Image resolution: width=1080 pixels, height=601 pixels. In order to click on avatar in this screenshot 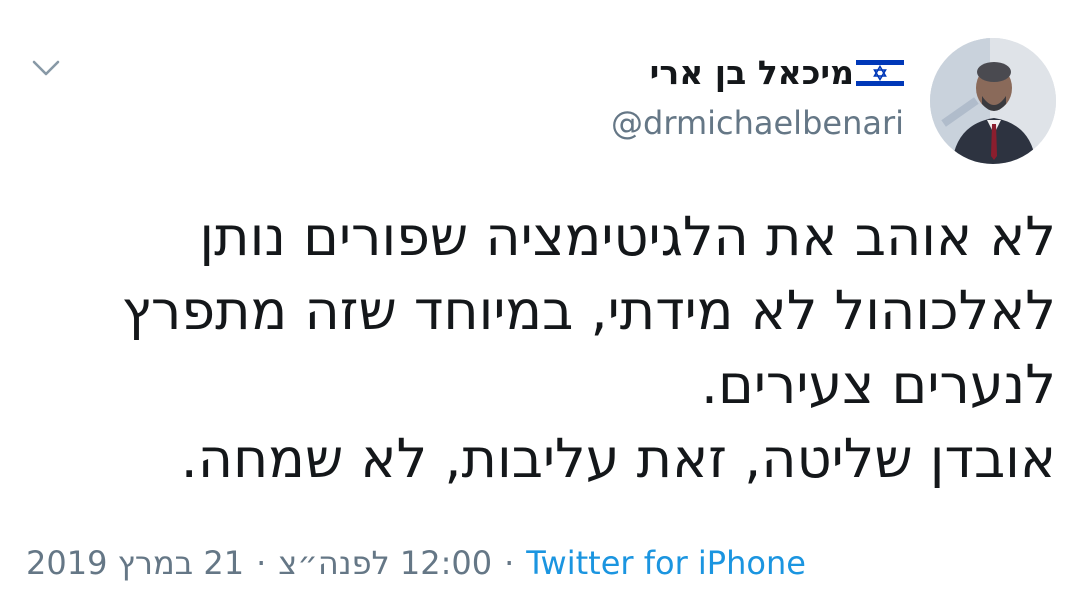, I will do `click(993, 101)`.